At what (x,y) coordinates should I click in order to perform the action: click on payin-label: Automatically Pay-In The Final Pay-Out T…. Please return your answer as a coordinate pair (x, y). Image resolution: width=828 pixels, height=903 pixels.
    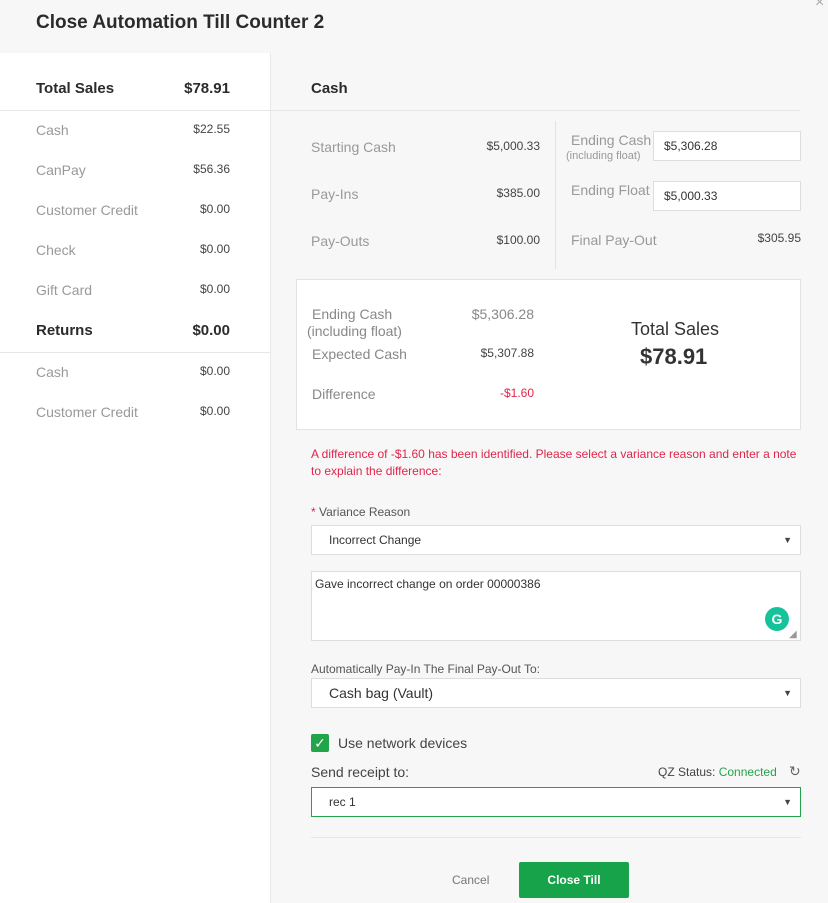
    Looking at the image, I should click on (425, 669).